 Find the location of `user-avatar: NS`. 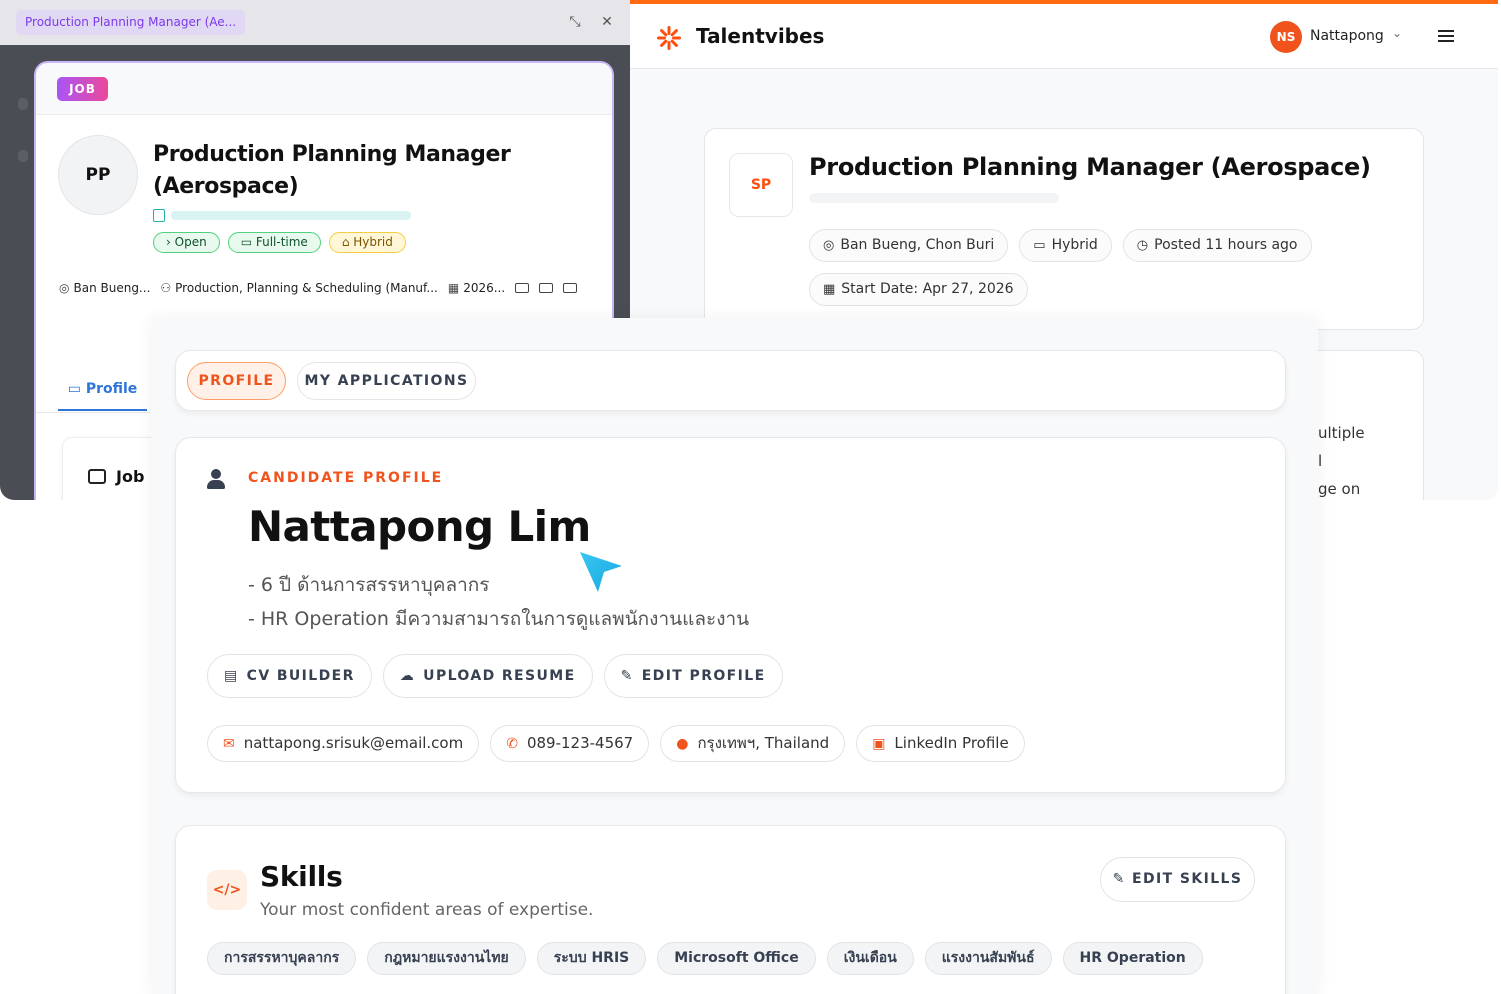

user-avatar: NS is located at coordinates (1286, 37).